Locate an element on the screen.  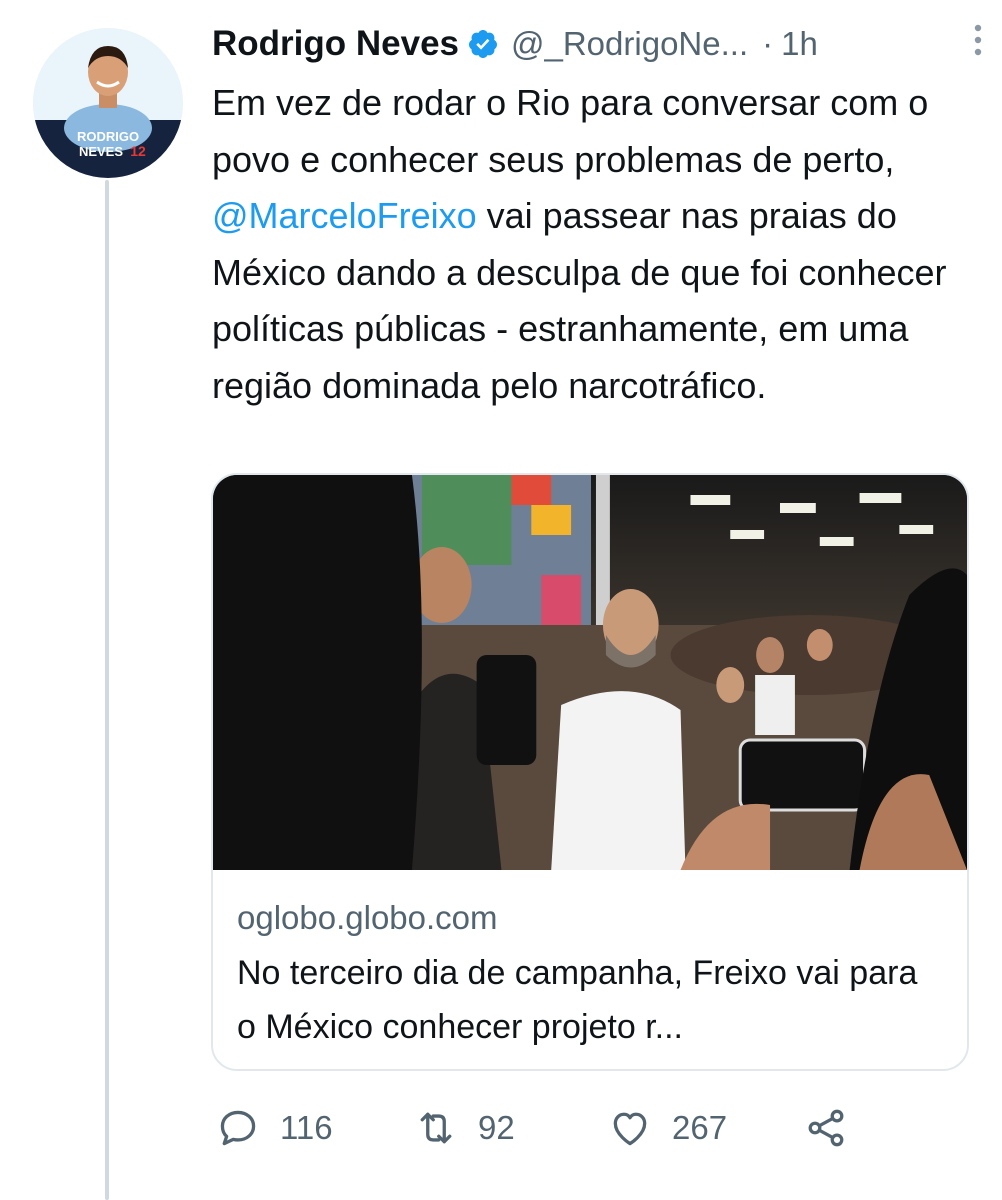
reply-icon is located at coordinates (238, 1128).